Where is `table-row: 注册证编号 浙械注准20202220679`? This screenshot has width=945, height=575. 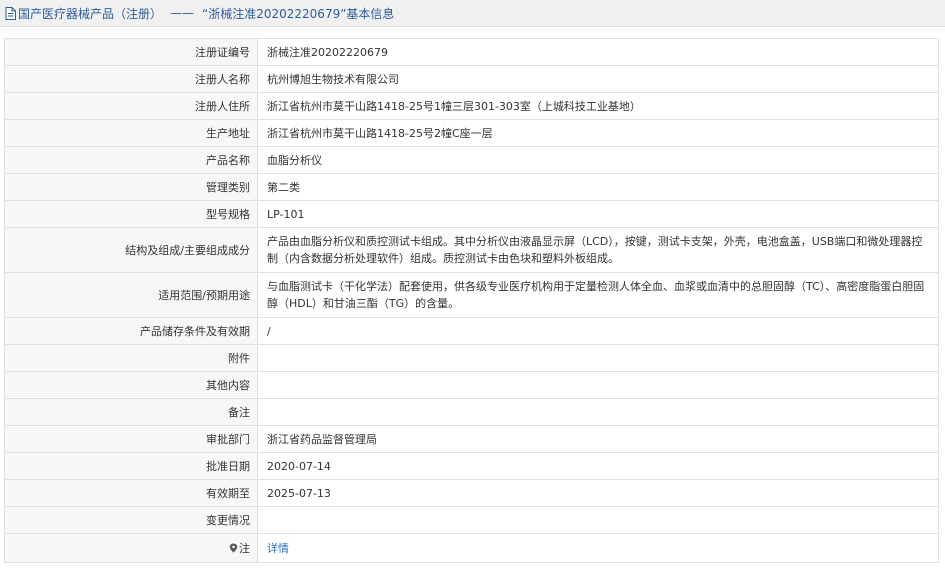
table-row: 注册证编号 浙械注准20202220679 is located at coordinates (471, 52).